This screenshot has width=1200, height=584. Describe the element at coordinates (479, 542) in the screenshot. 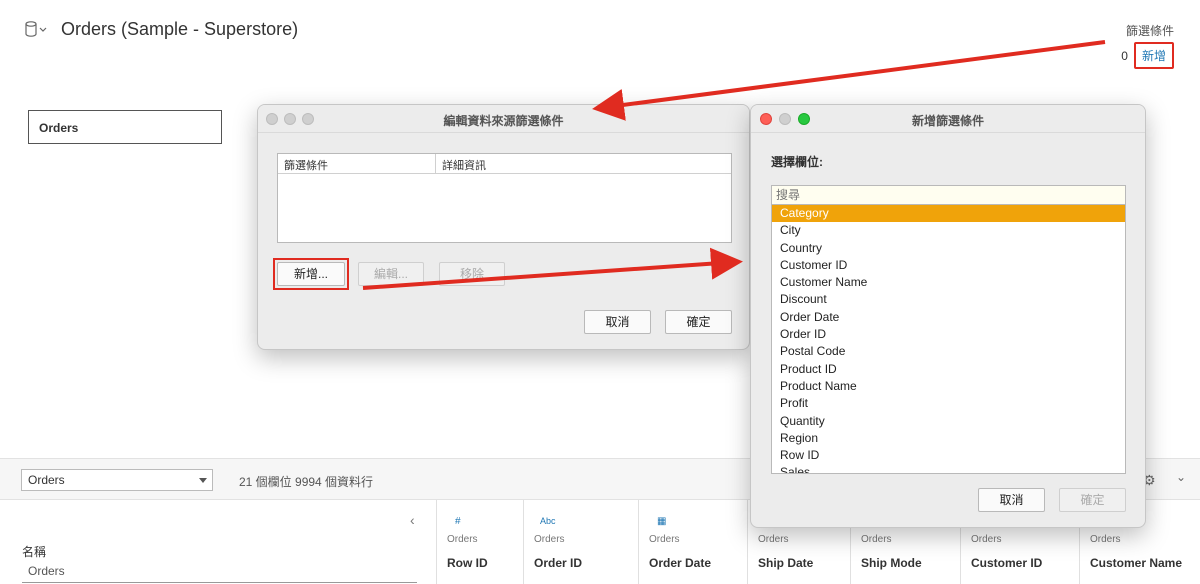

I see `grid-column-row-id: # Orders Row ID` at that location.